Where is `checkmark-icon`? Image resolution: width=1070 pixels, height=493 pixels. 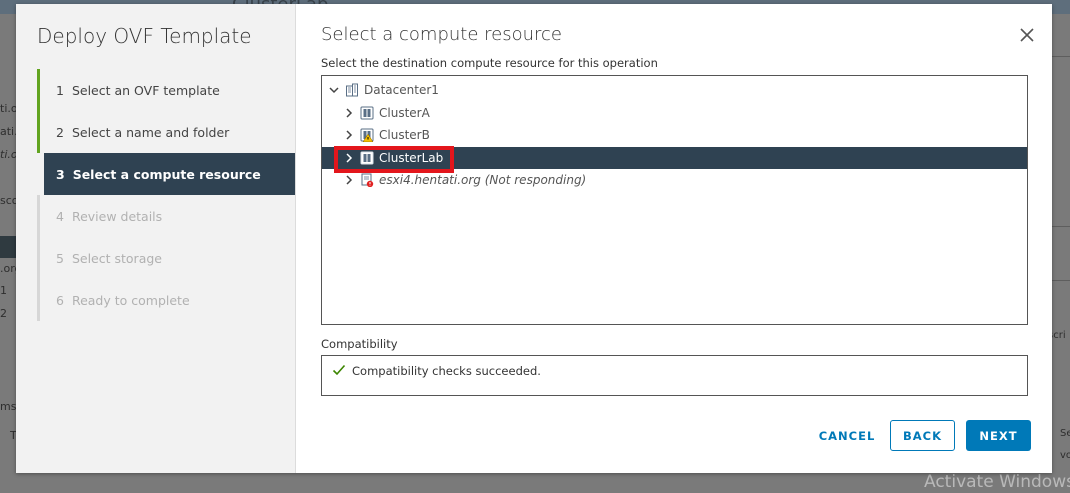 checkmark-icon is located at coordinates (339, 370).